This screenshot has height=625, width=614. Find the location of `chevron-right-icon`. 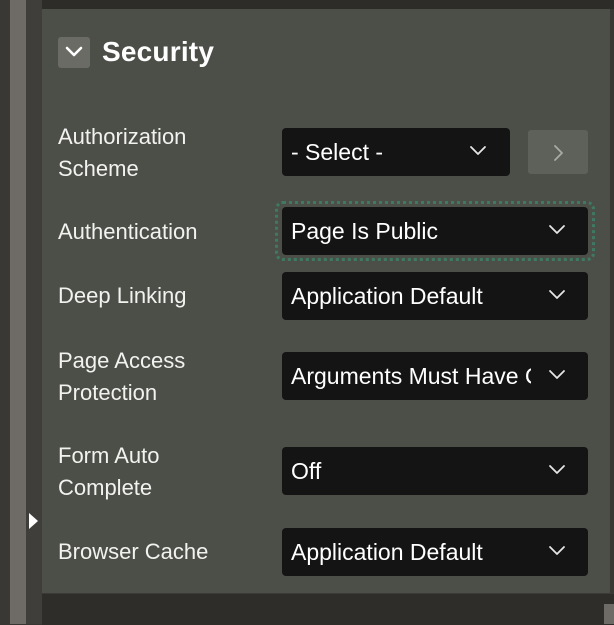

chevron-right-icon is located at coordinates (558, 153).